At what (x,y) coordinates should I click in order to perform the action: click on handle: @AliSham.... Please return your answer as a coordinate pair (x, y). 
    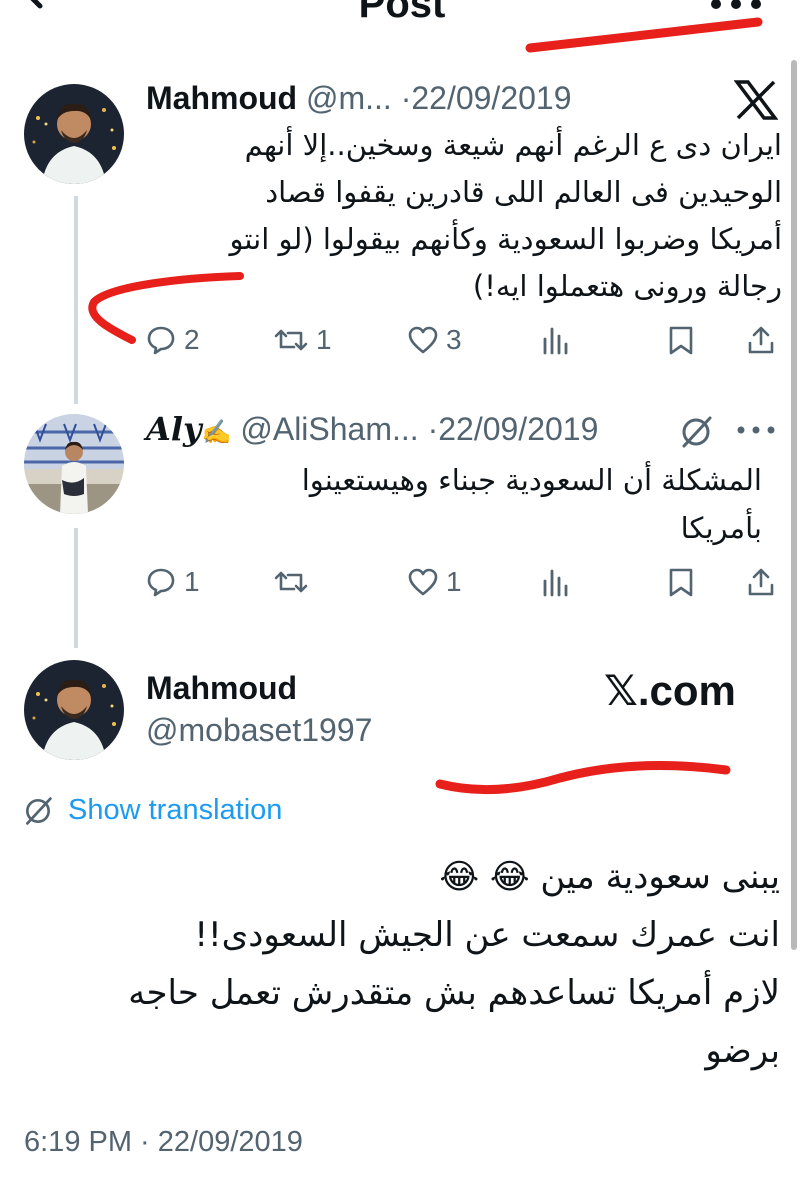
    Looking at the image, I should click on (329, 429).